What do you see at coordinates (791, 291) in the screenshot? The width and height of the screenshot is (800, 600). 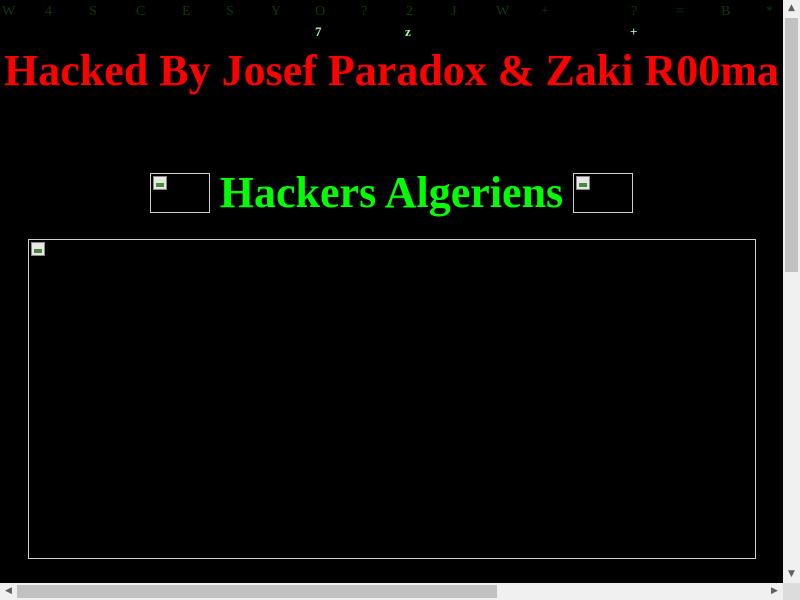 I see `vertical-scrollbar: ▲ ▼` at bounding box center [791, 291].